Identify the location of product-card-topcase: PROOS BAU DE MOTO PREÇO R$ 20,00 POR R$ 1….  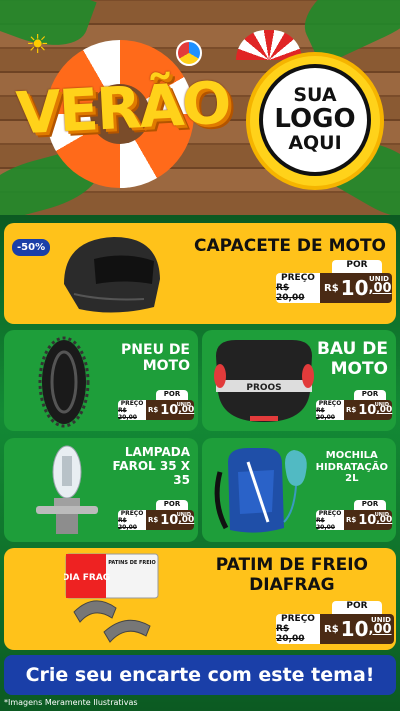
(299, 380).